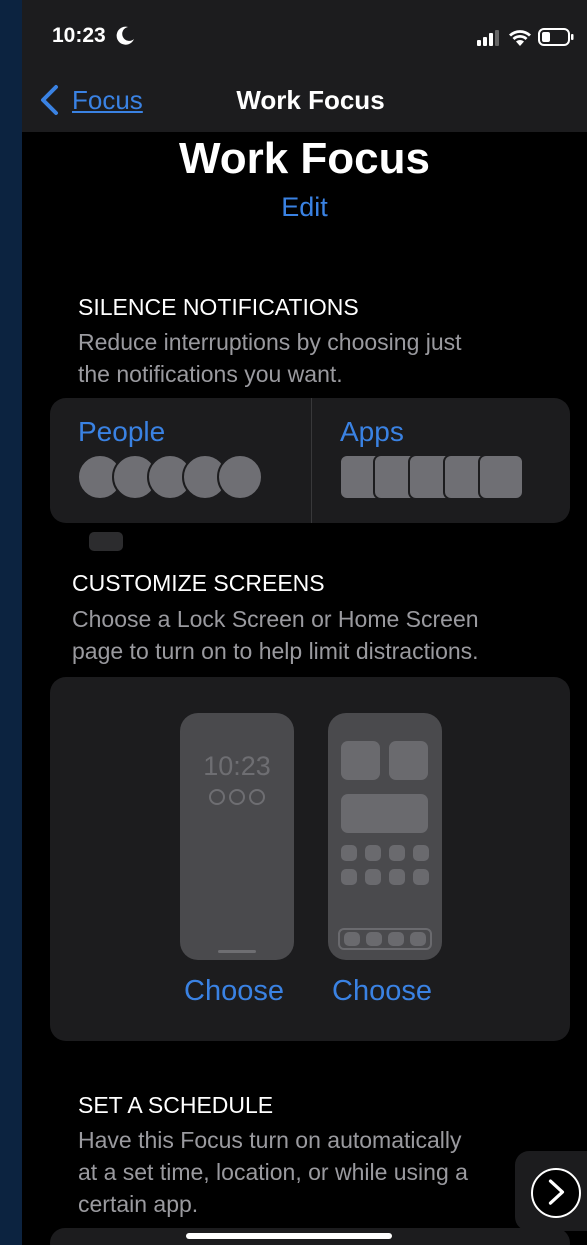  Describe the element at coordinates (237, 766) in the screenshot. I see `lock-preview-time: 10:23` at that location.